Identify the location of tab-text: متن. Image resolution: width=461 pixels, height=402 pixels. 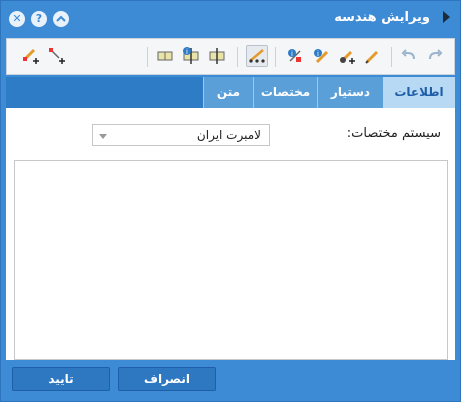
(228, 92).